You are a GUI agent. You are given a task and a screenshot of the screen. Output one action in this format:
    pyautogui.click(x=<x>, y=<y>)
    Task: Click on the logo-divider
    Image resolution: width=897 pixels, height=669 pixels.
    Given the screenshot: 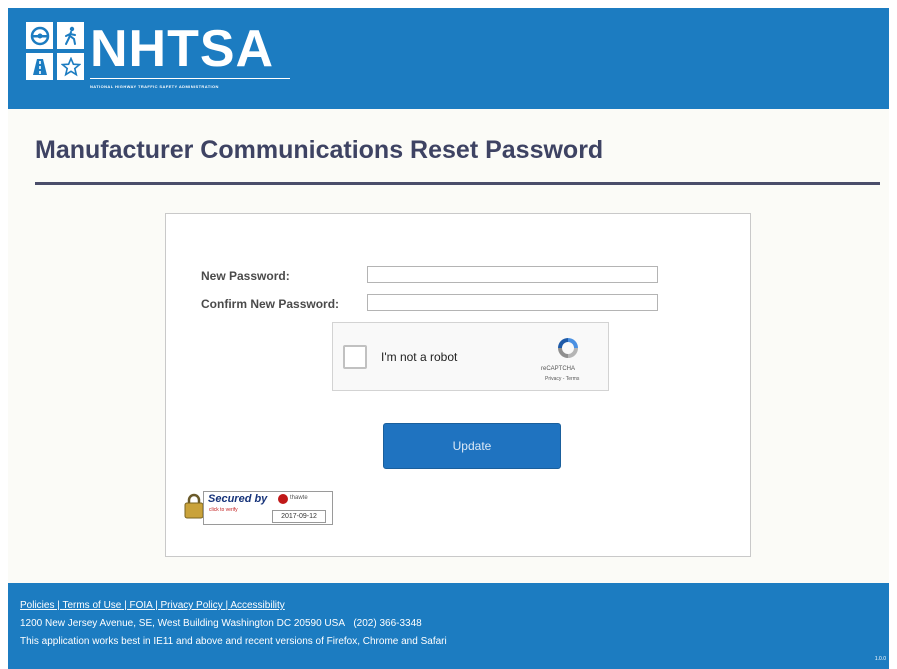 What is the action you would take?
    pyautogui.click(x=190, y=78)
    